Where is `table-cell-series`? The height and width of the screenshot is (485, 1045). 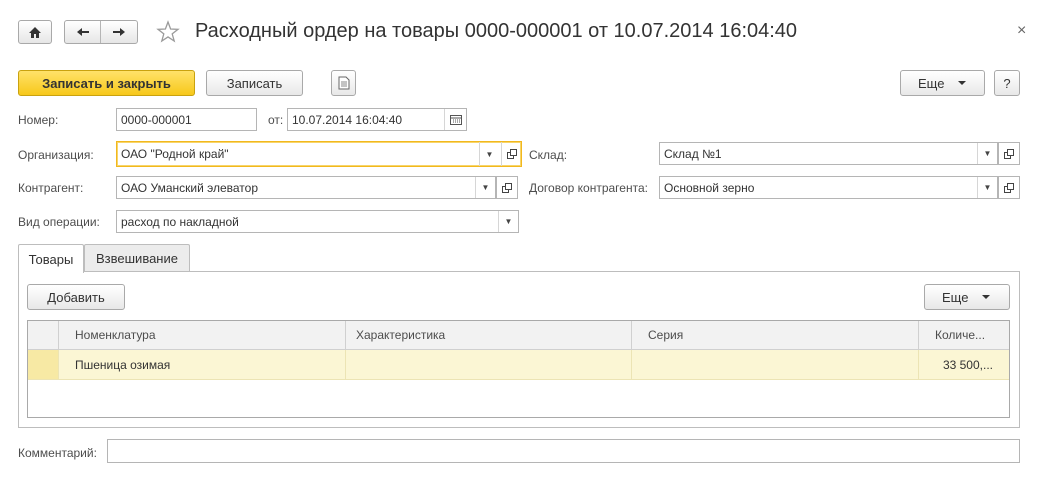 table-cell-series is located at coordinates (775, 365).